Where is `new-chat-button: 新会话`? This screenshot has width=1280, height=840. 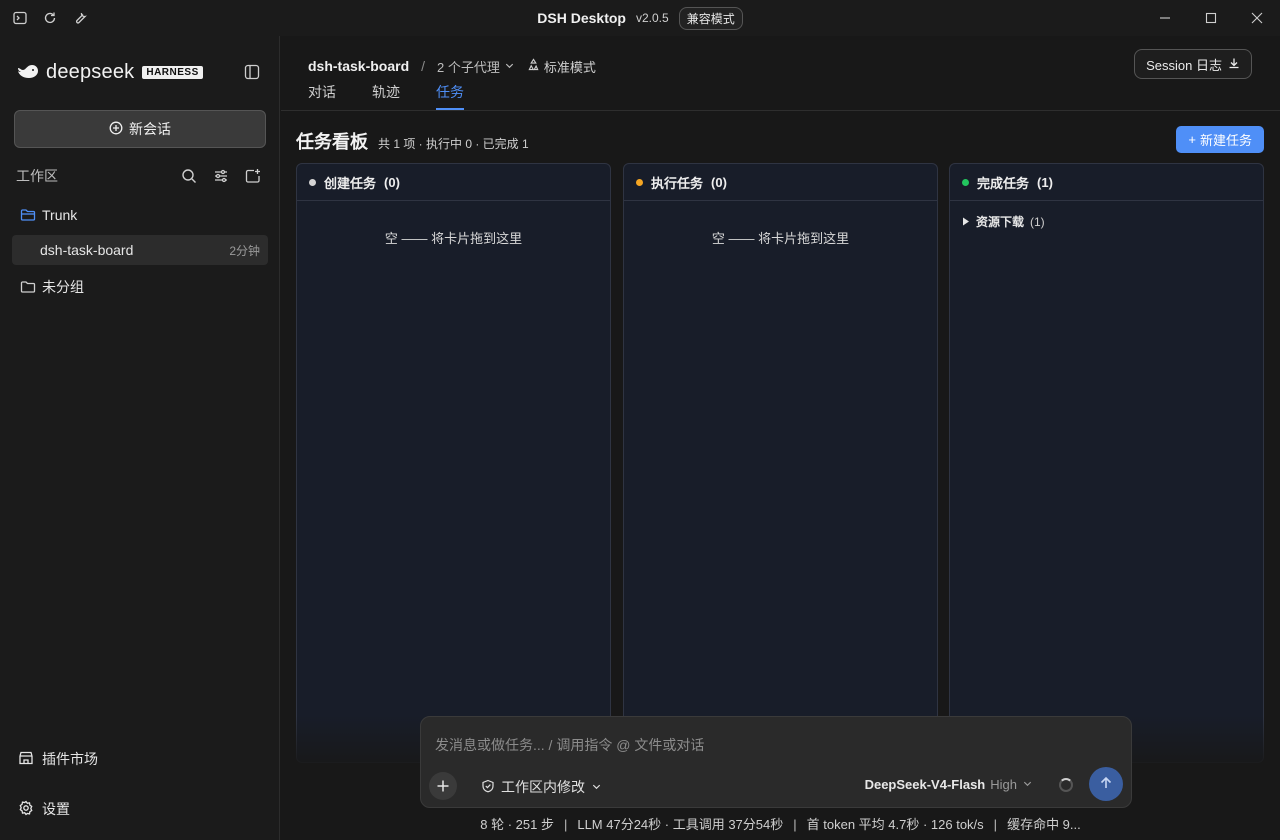 new-chat-button: 新会话 is located at coordinates (140, 129).